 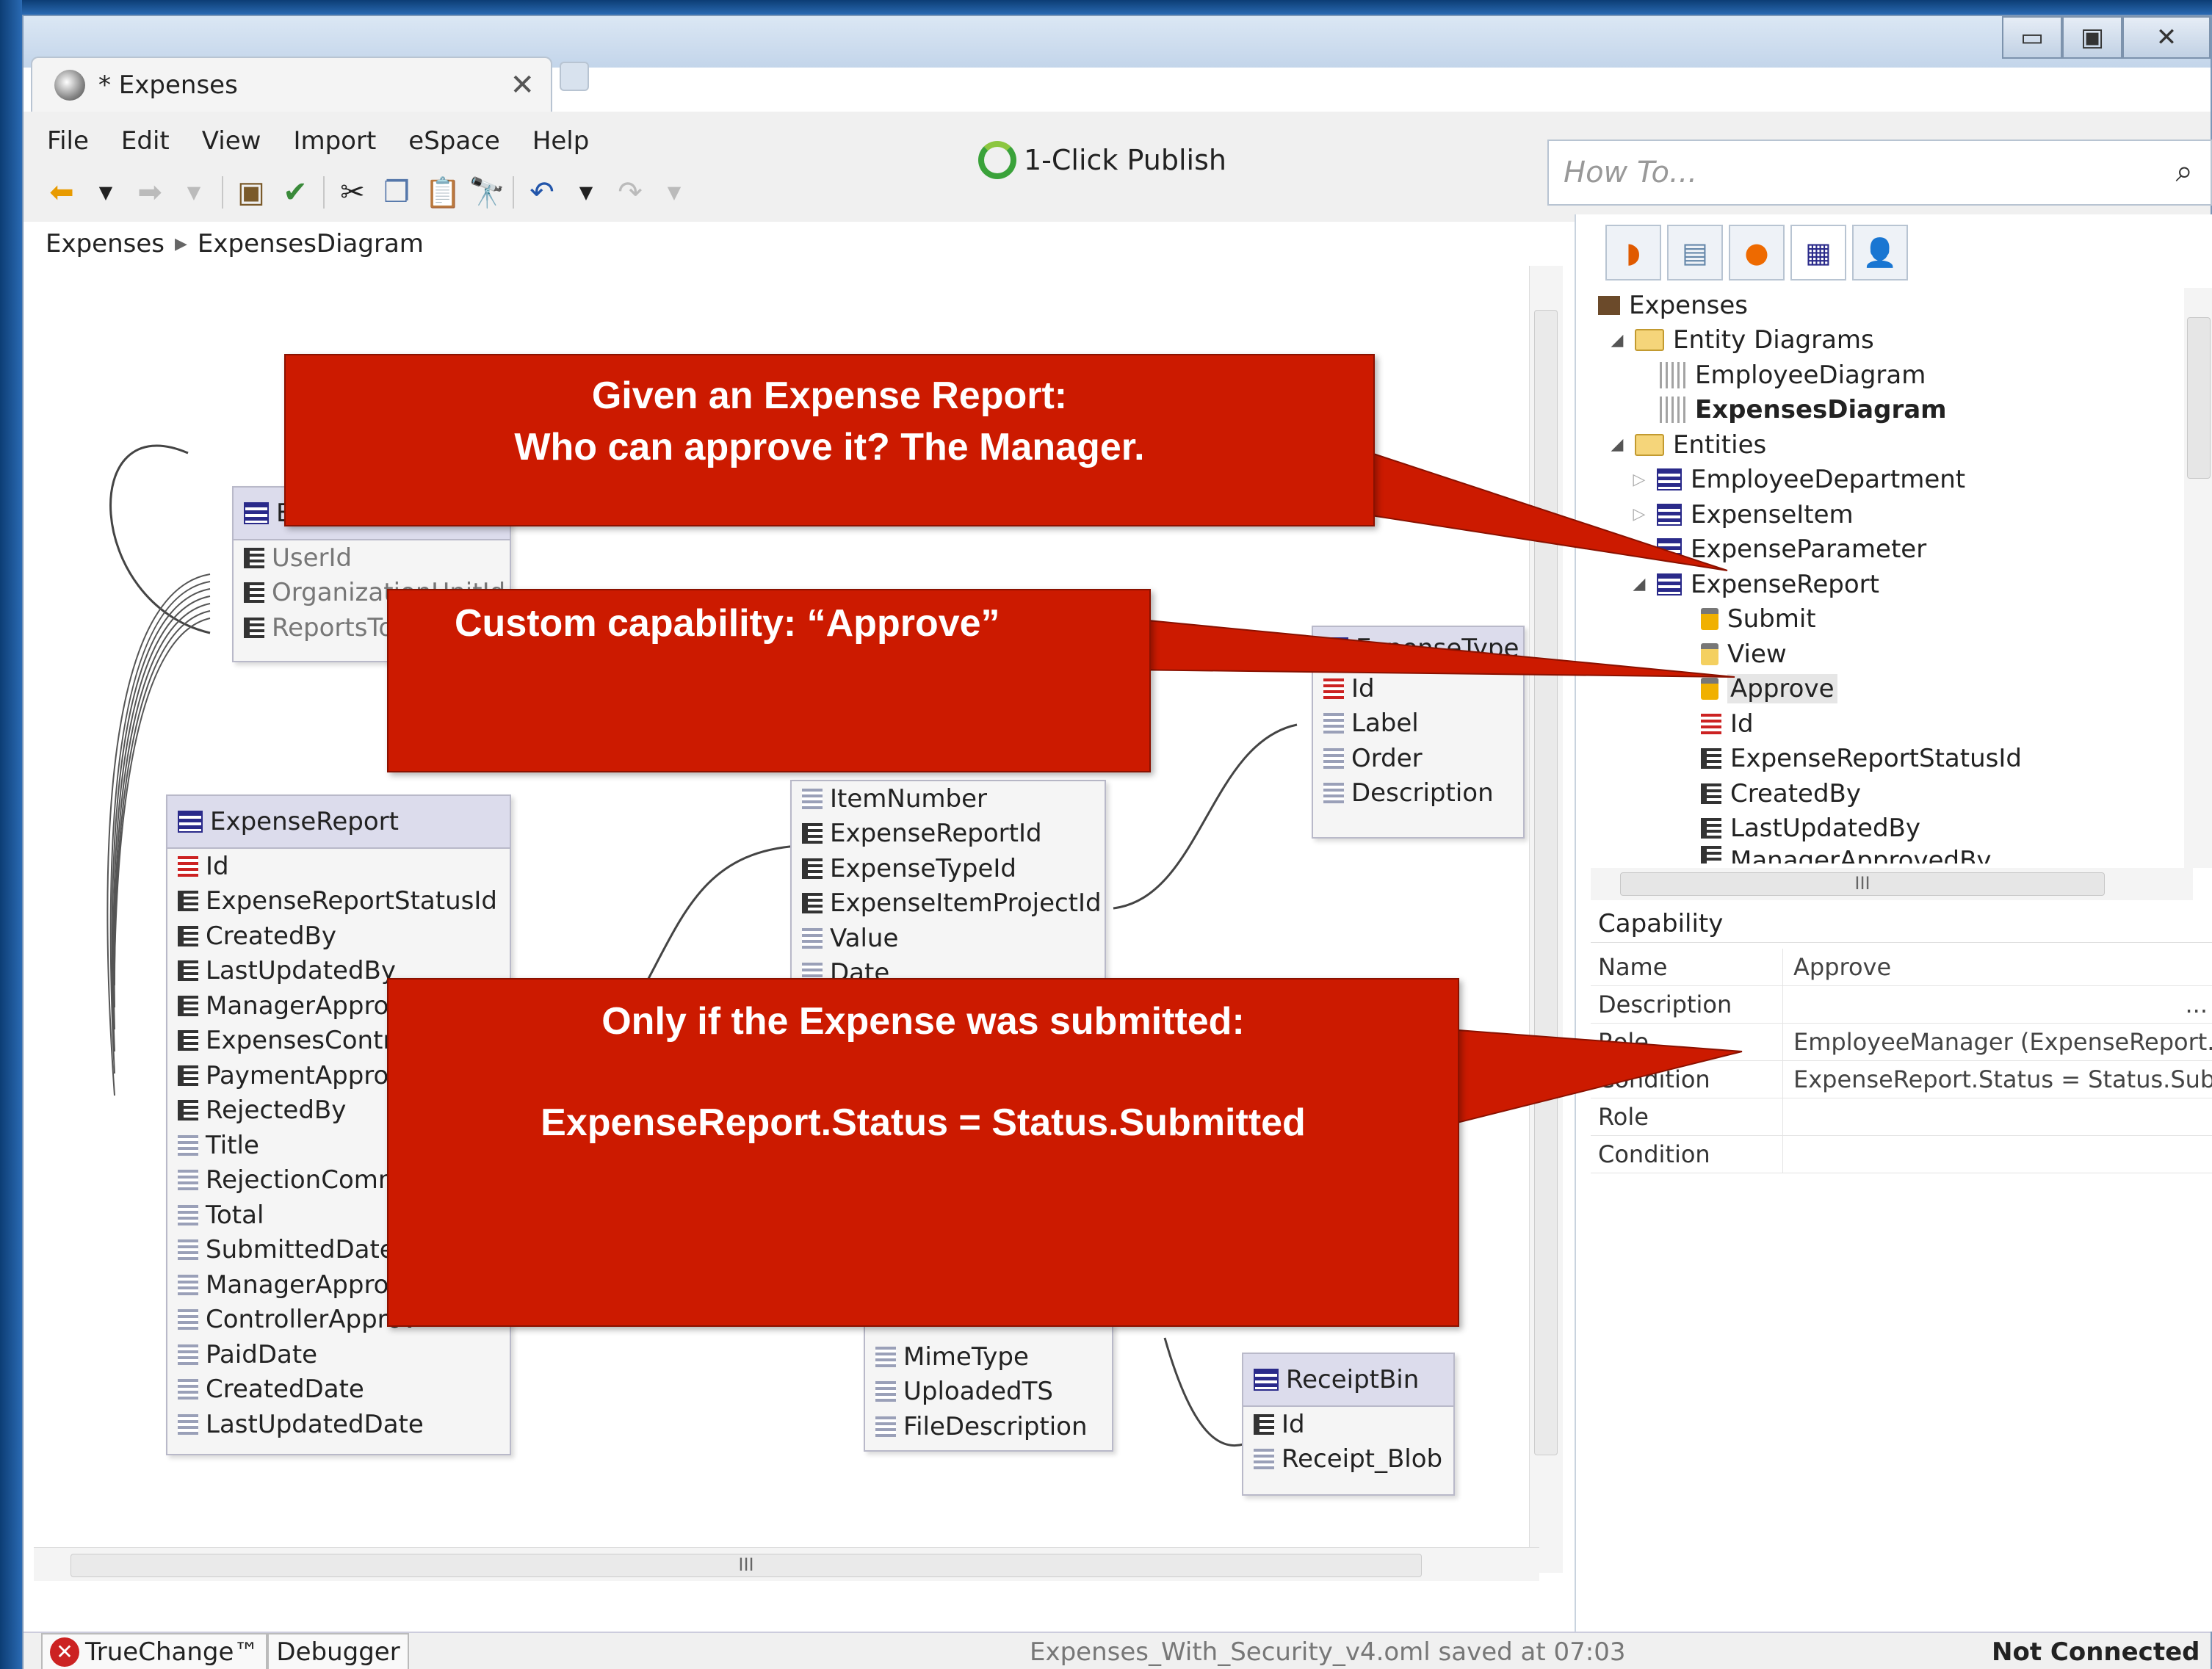 What do you see at coordinates (1102, 160) in the screenshot?
I see `one-click-publish-button: 1-Click Publish` at bounding box center [1102, 160].